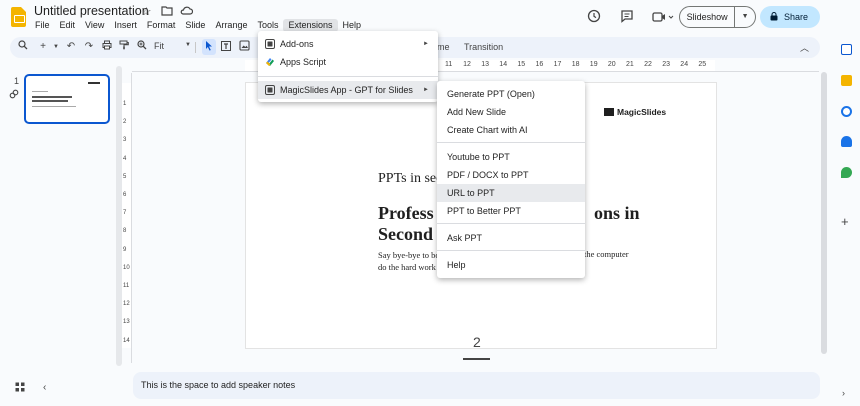  I want to click on side-panel: +, so click(846, 221).